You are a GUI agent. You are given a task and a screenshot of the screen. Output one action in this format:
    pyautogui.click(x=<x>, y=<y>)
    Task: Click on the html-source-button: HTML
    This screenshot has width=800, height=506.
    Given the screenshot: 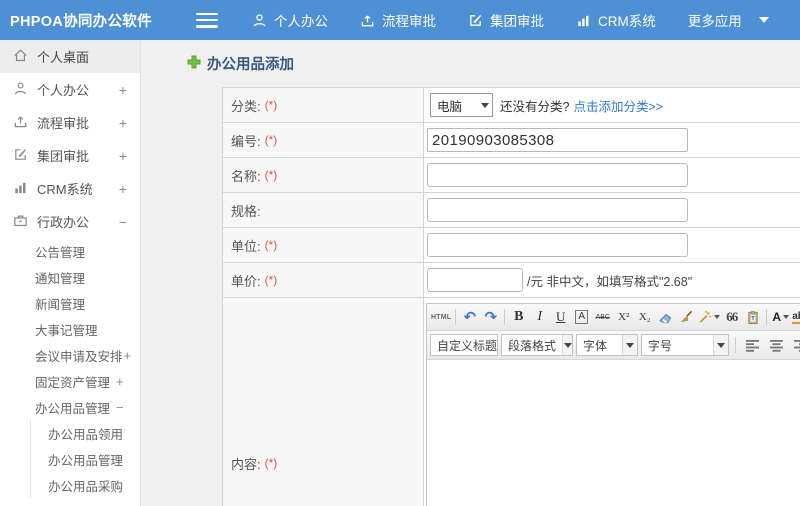 What is the action you would take?
    pyautogui.click(x=441, y=317)
    